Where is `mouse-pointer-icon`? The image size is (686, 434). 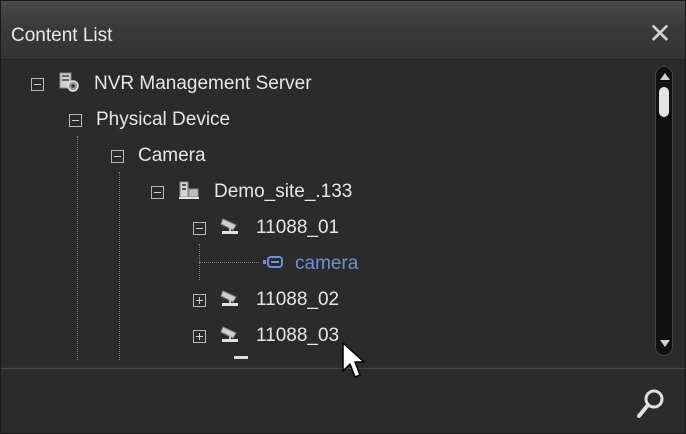
mouse-pointer-icon is located at coordinates (354, 361).